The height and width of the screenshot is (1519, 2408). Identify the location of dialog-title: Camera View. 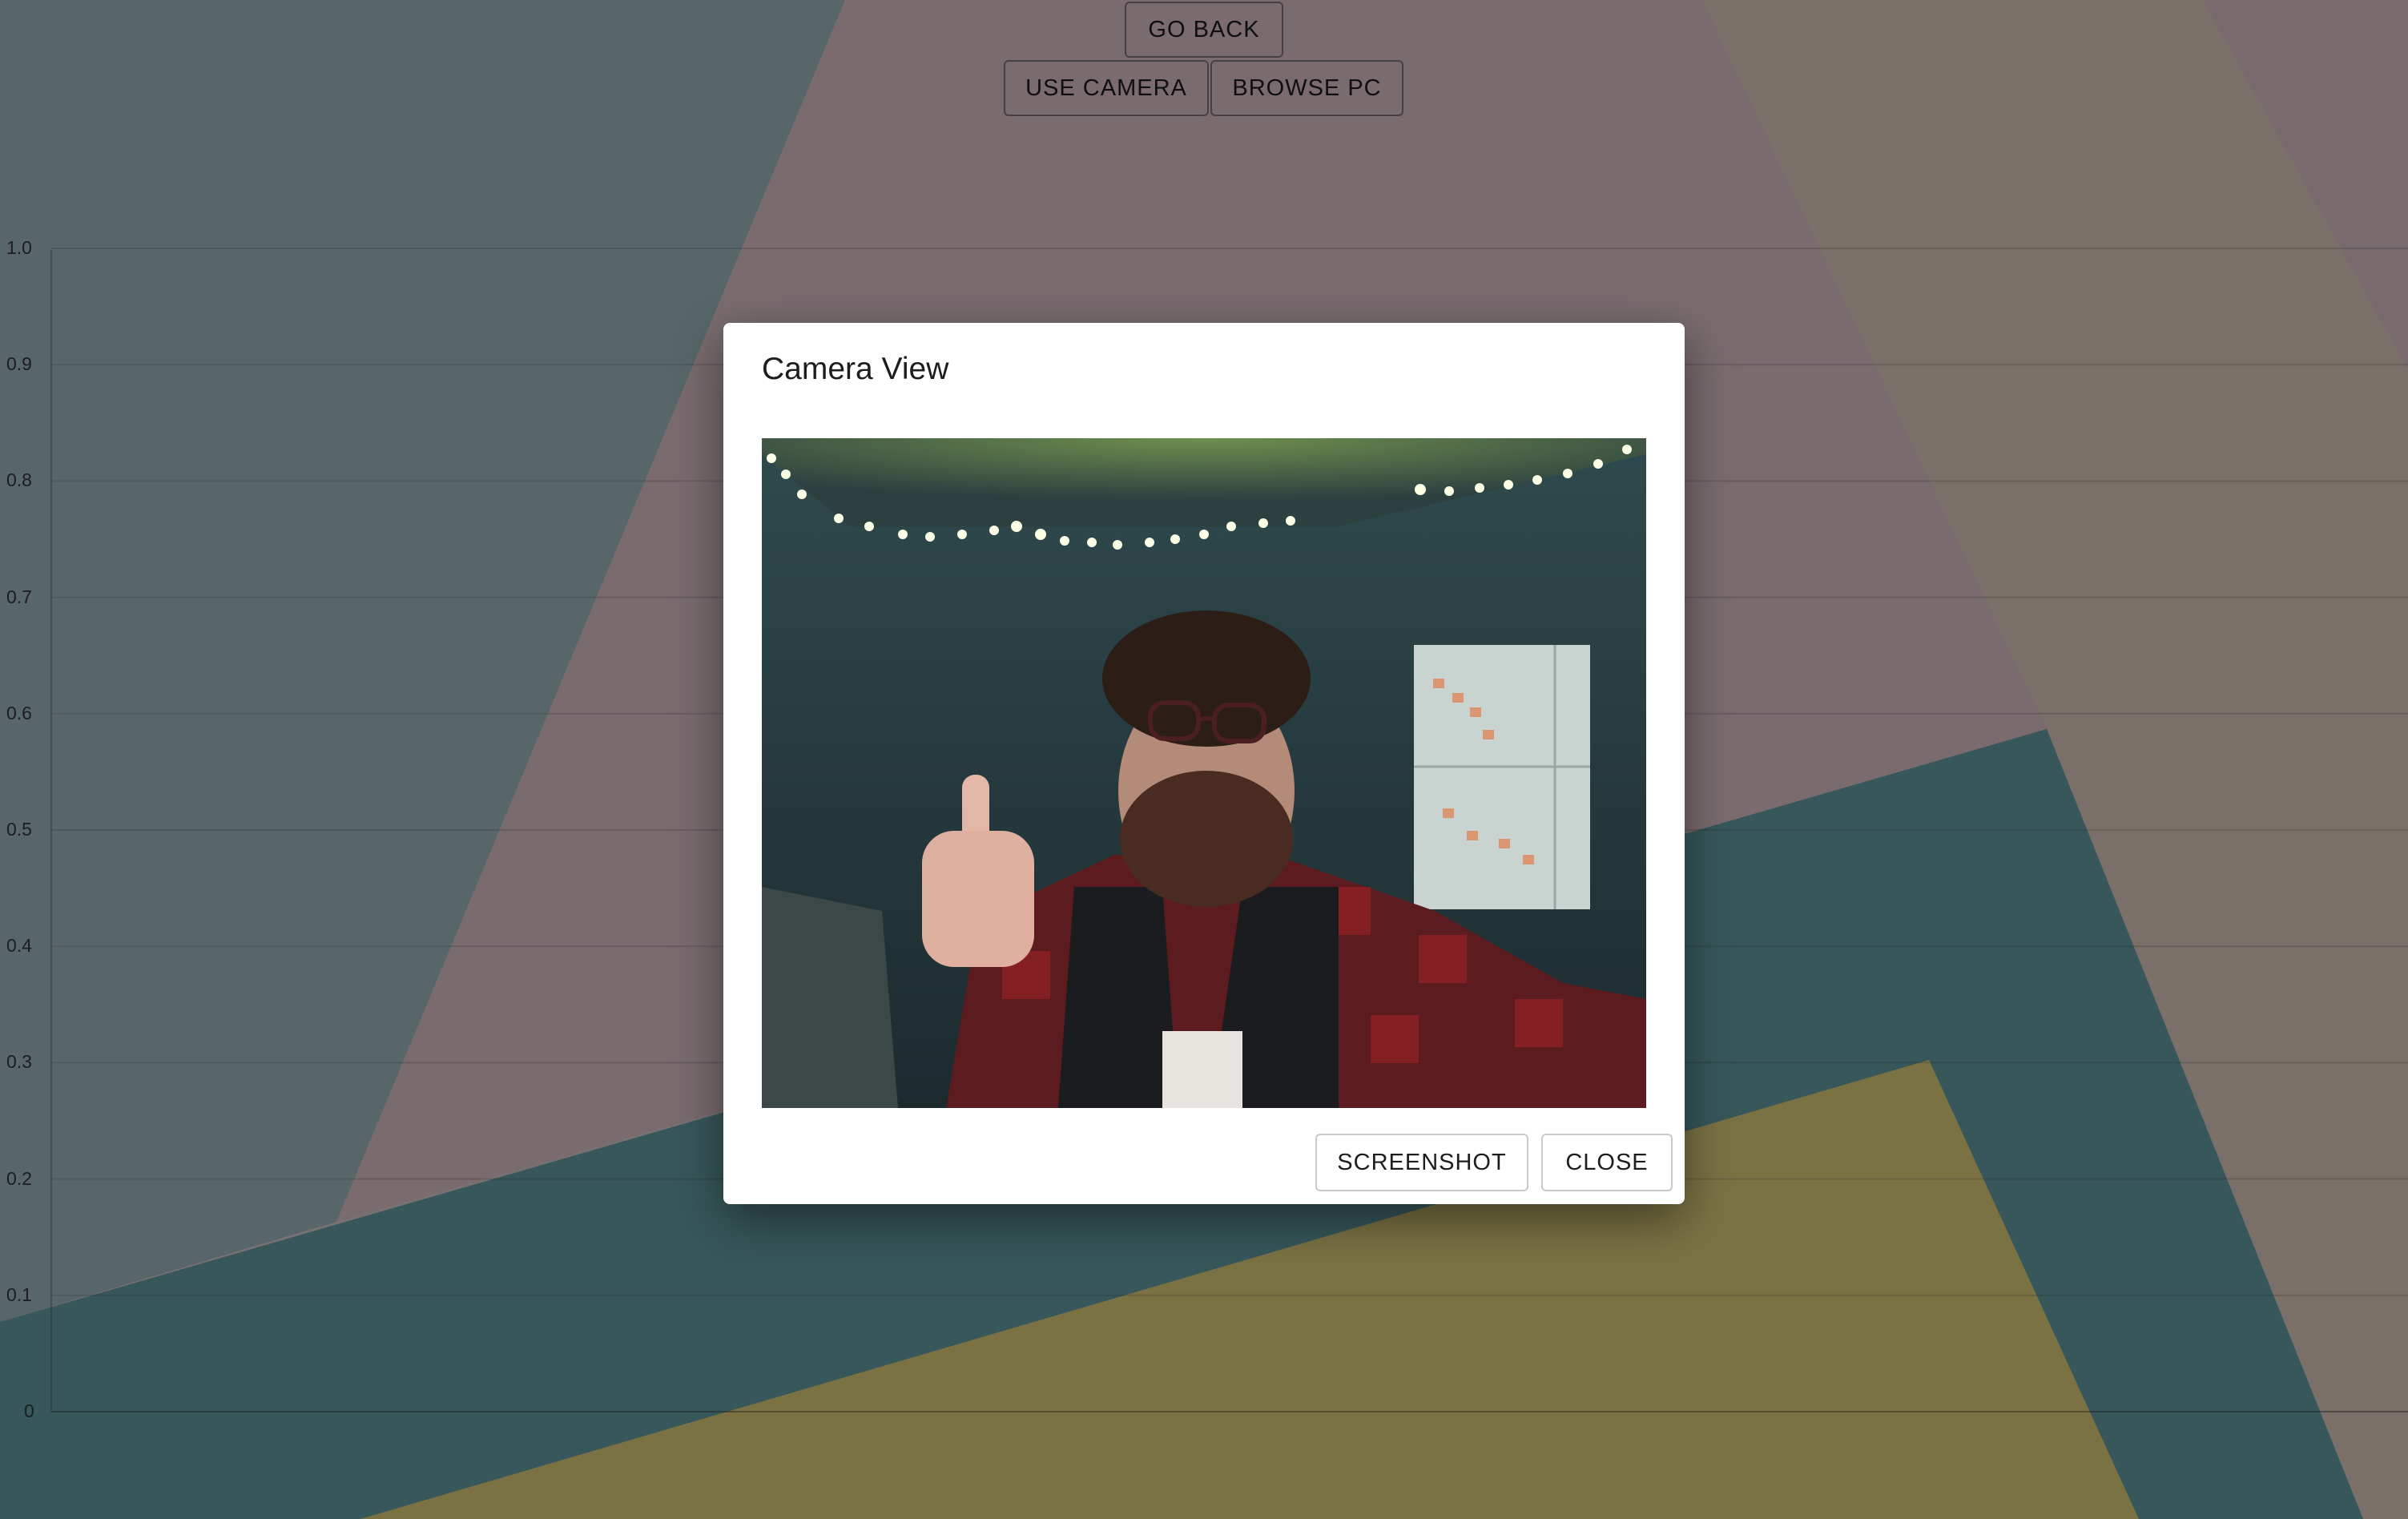
(855, 369).